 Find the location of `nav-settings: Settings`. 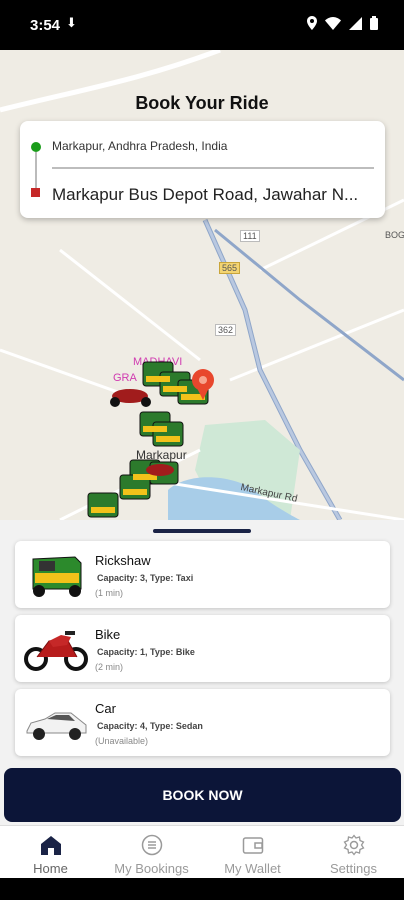

nav-settings: Settings is located at coordinates (353, 852).